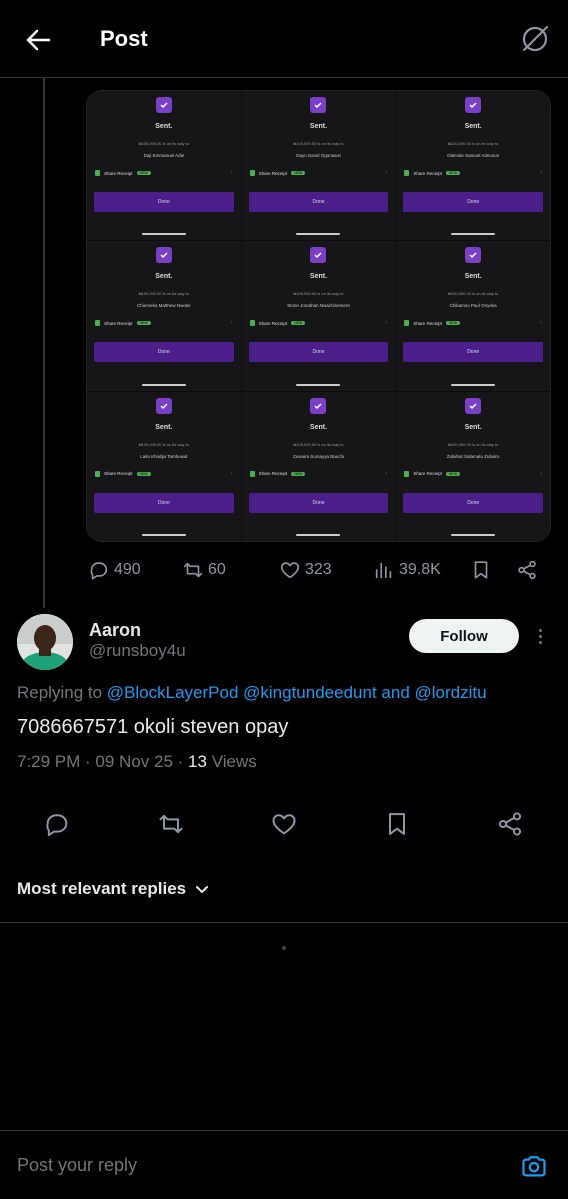 The height and width of the screenshot is (1199, 568). What do you see at coordinates (284, 922) in the screenshot?
I see `divider` at bounding box center [284, 922].